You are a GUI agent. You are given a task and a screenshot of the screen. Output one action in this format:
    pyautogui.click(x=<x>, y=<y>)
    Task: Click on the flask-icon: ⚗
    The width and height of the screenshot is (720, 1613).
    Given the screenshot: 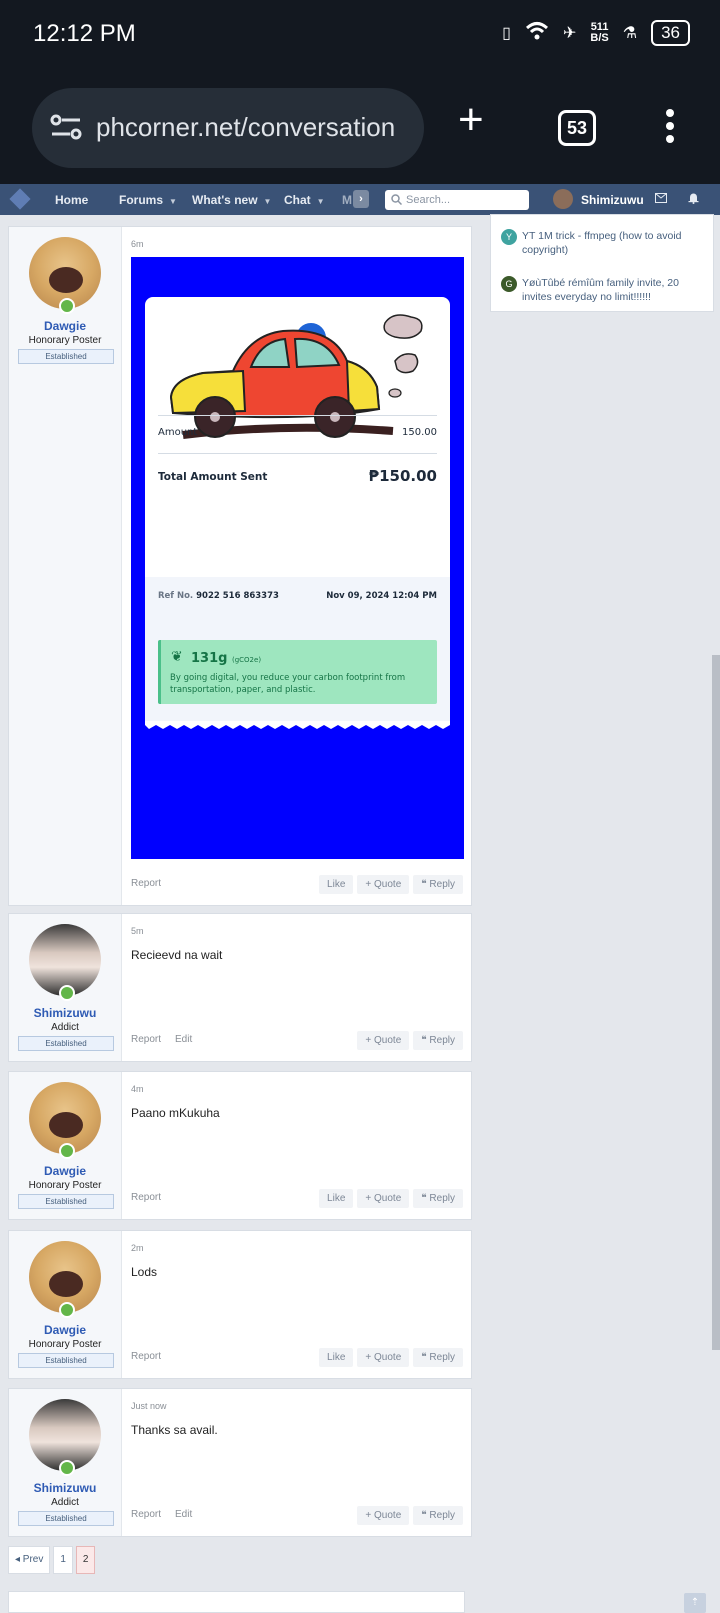 What is the action you would take?
    pyautogui.click(x=630, y=33)
    